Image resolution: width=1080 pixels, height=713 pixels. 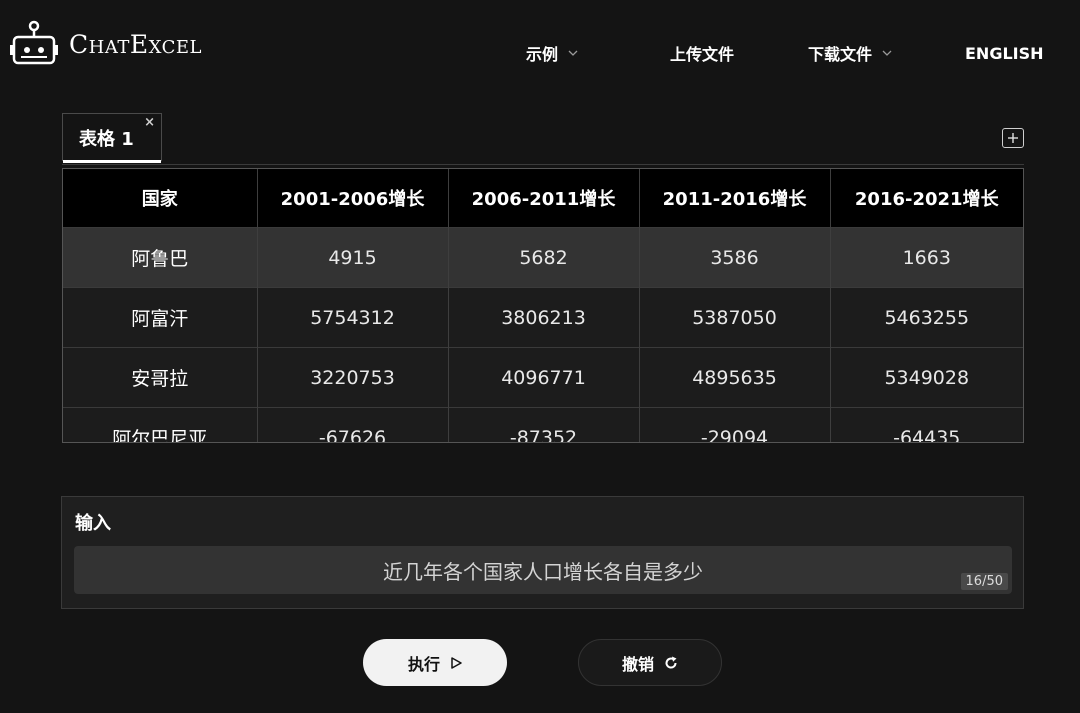 I want to click on table-cell: -67626, so click(x=353, y=424).